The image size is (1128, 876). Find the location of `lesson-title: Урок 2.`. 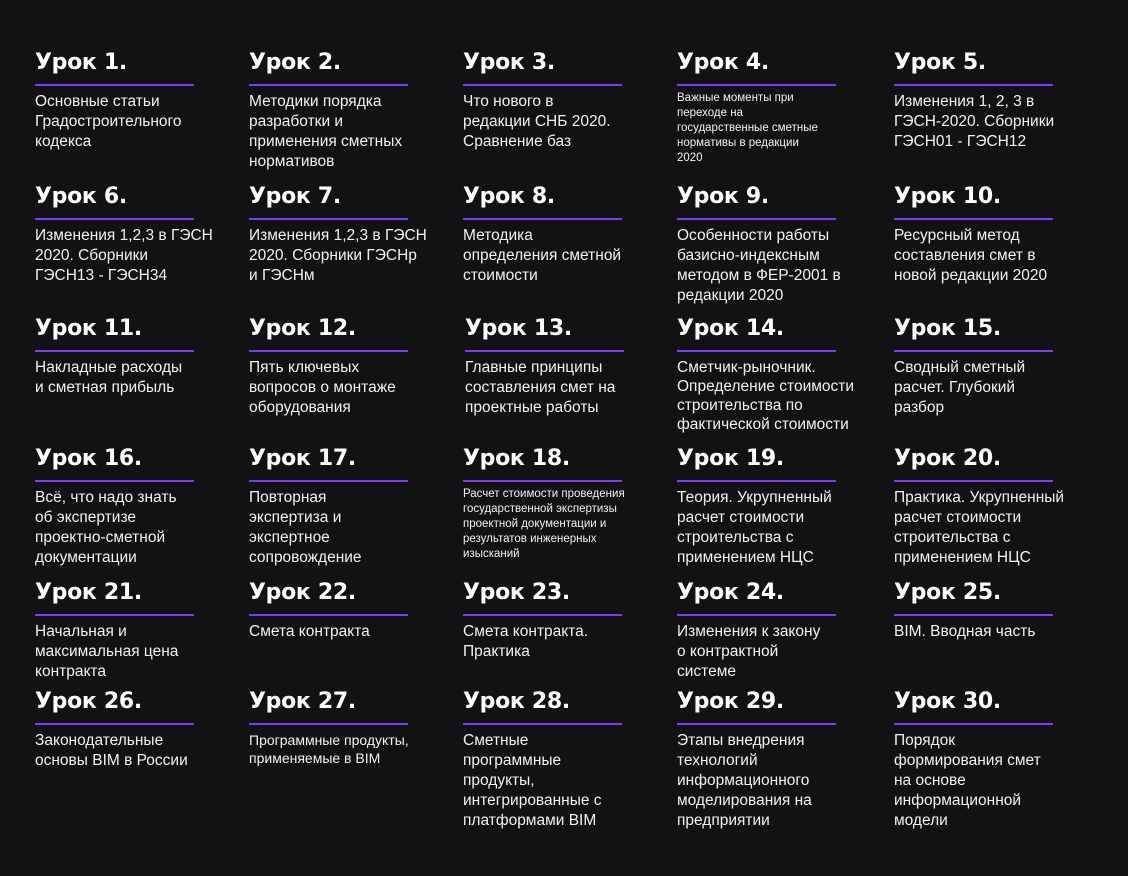

lesson-title: Урок 2. is located at coordinates (295, 62).